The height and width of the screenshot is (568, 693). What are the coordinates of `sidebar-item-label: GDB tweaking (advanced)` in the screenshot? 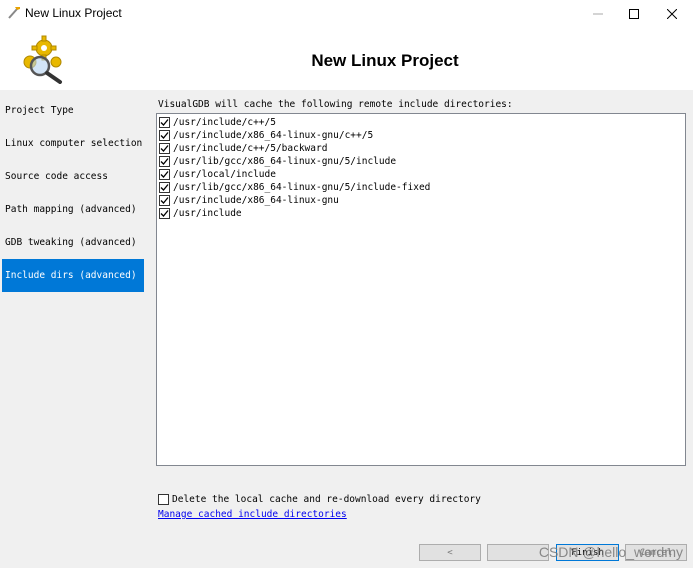 It's located at (71, 242).